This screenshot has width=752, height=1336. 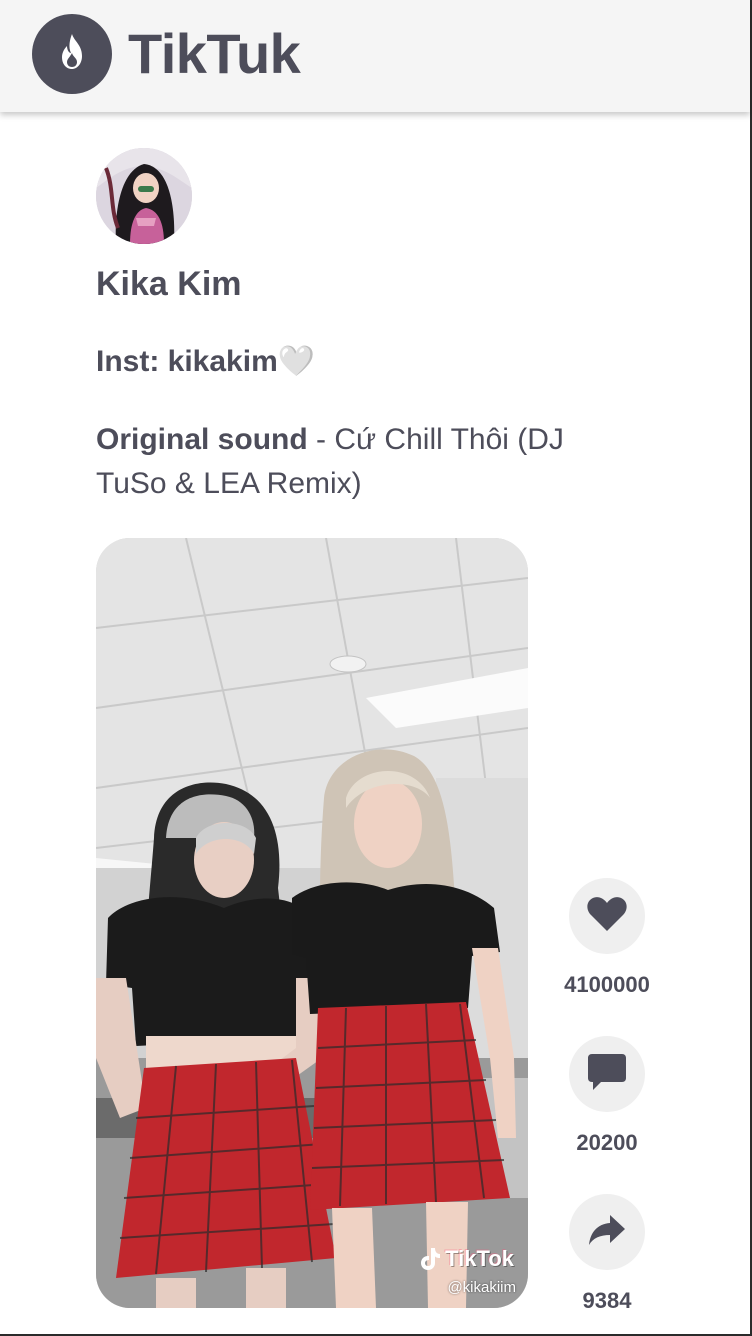 What do you see at coordinates (607, 1300) in the screenshot?
I see `share-count: 9384` at bounding box center [607, 1300].